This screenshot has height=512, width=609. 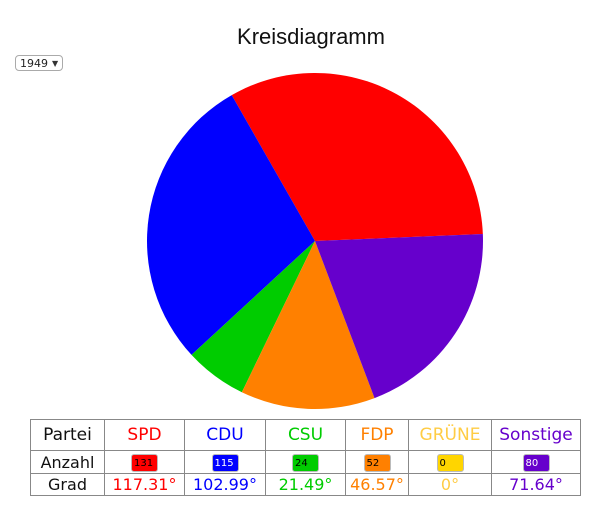 What do you see at coordinates (225, 435) in the screenshot?
I see `party-cdu: CDU` at bounding box center [225, 435].